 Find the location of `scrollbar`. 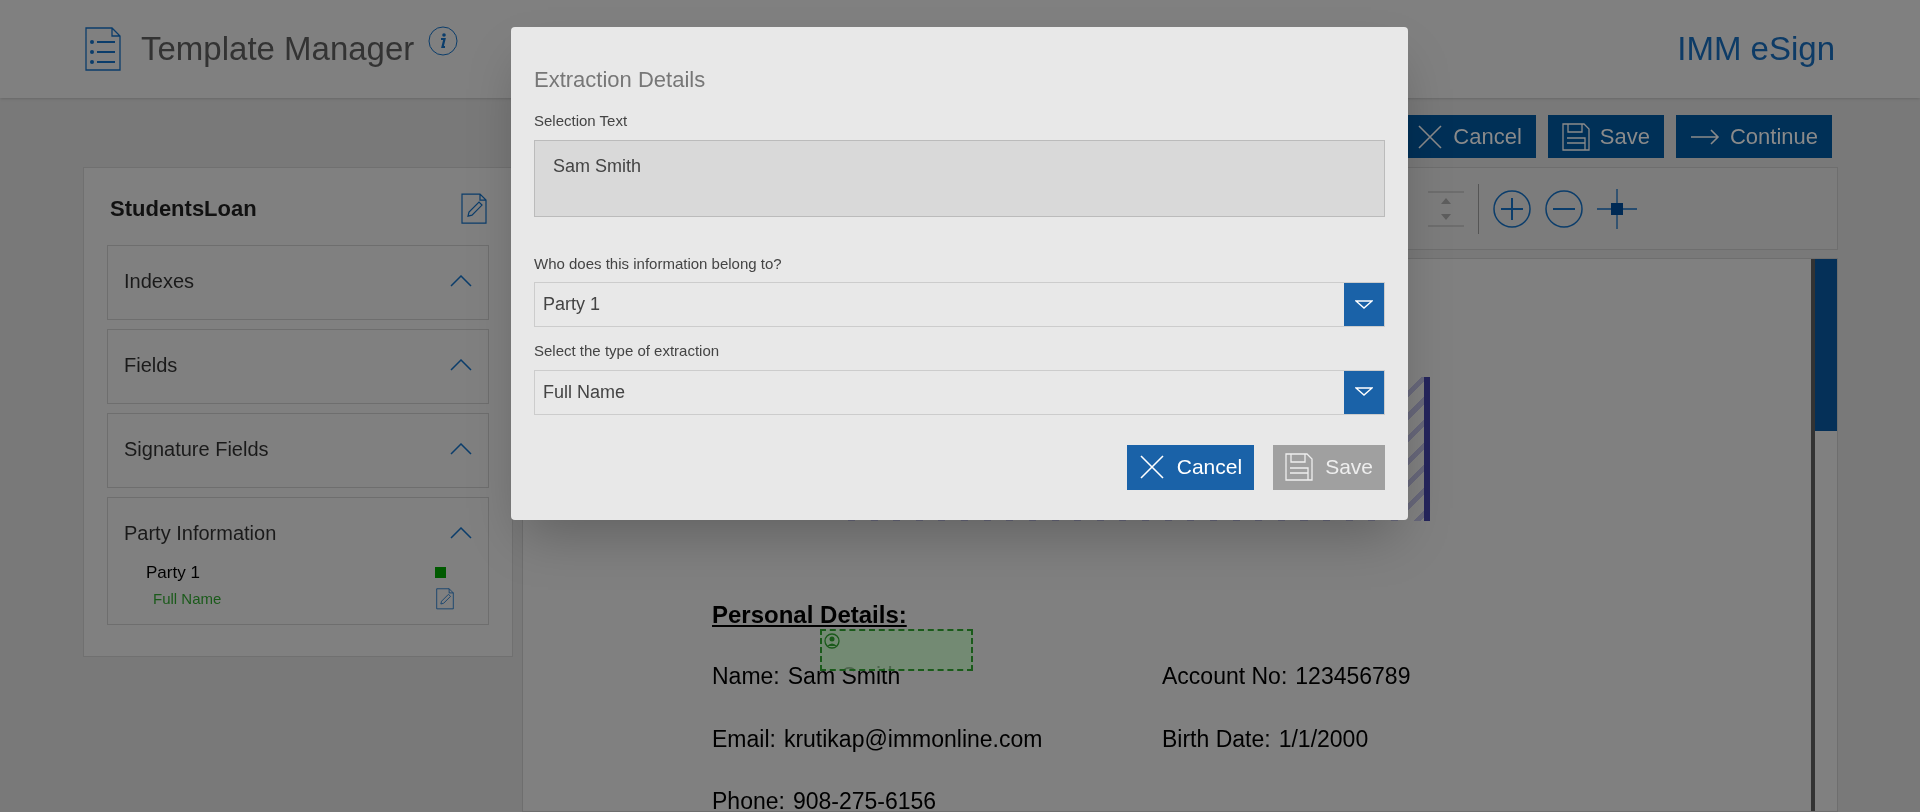

scrollbar is located at coordinates (1824, 535).